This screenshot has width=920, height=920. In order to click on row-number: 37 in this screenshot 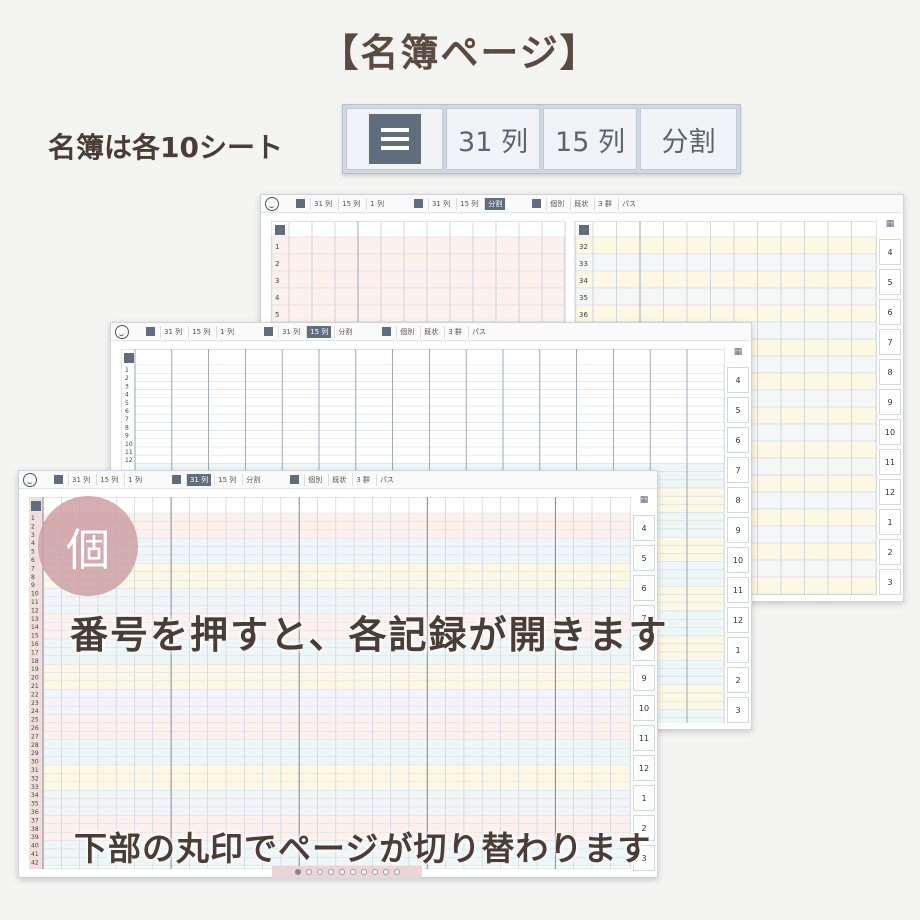, I will do `click(35, 820)`.